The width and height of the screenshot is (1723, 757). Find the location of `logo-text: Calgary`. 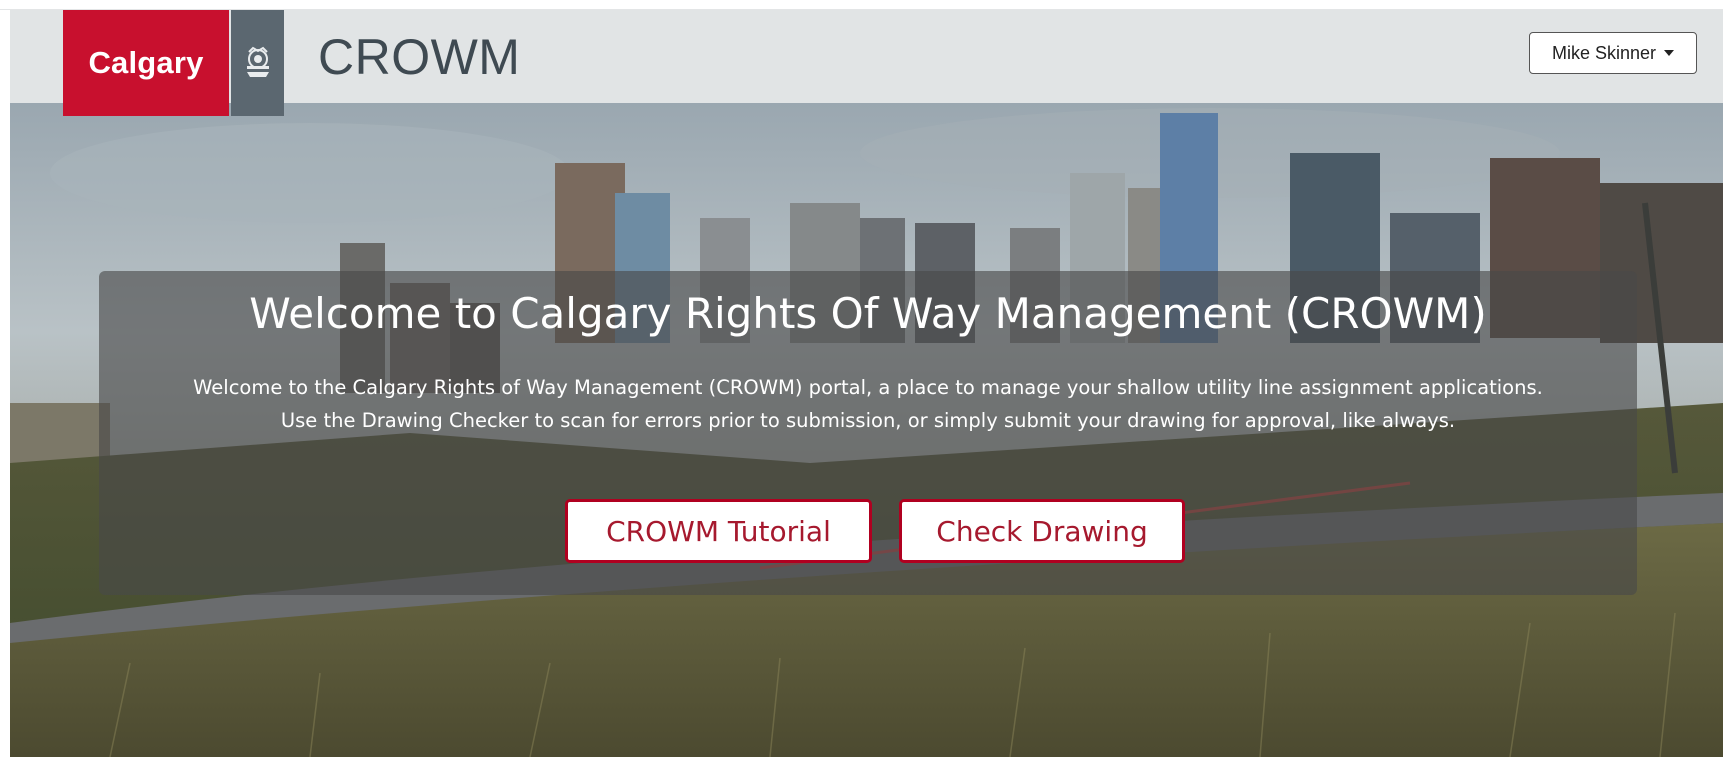

logo-text: Calgary is located at coordinates (146, 62).